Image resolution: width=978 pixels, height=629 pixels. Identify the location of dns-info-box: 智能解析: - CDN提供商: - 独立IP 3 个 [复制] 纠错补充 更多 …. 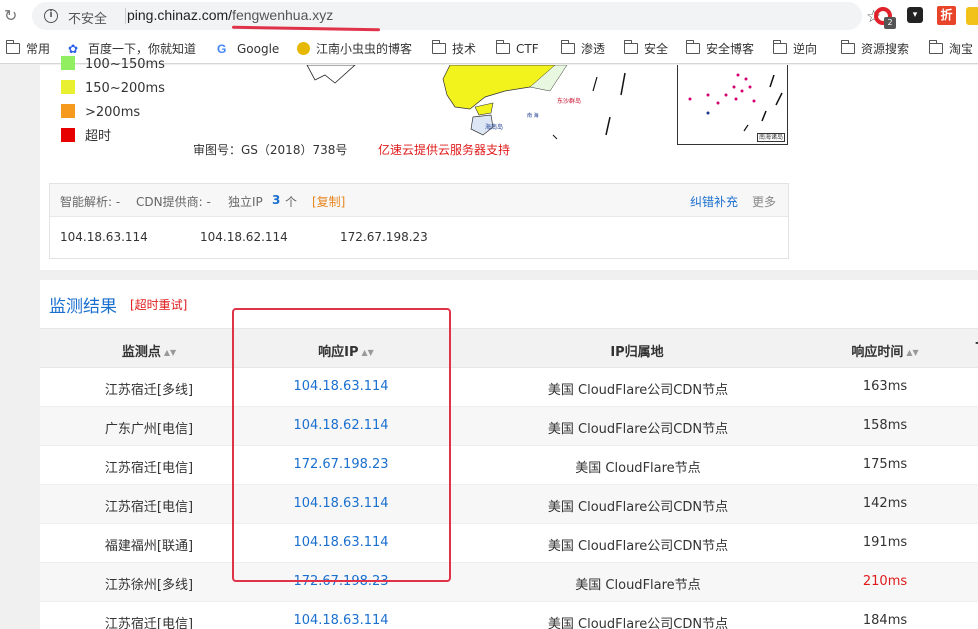
(419, 221).